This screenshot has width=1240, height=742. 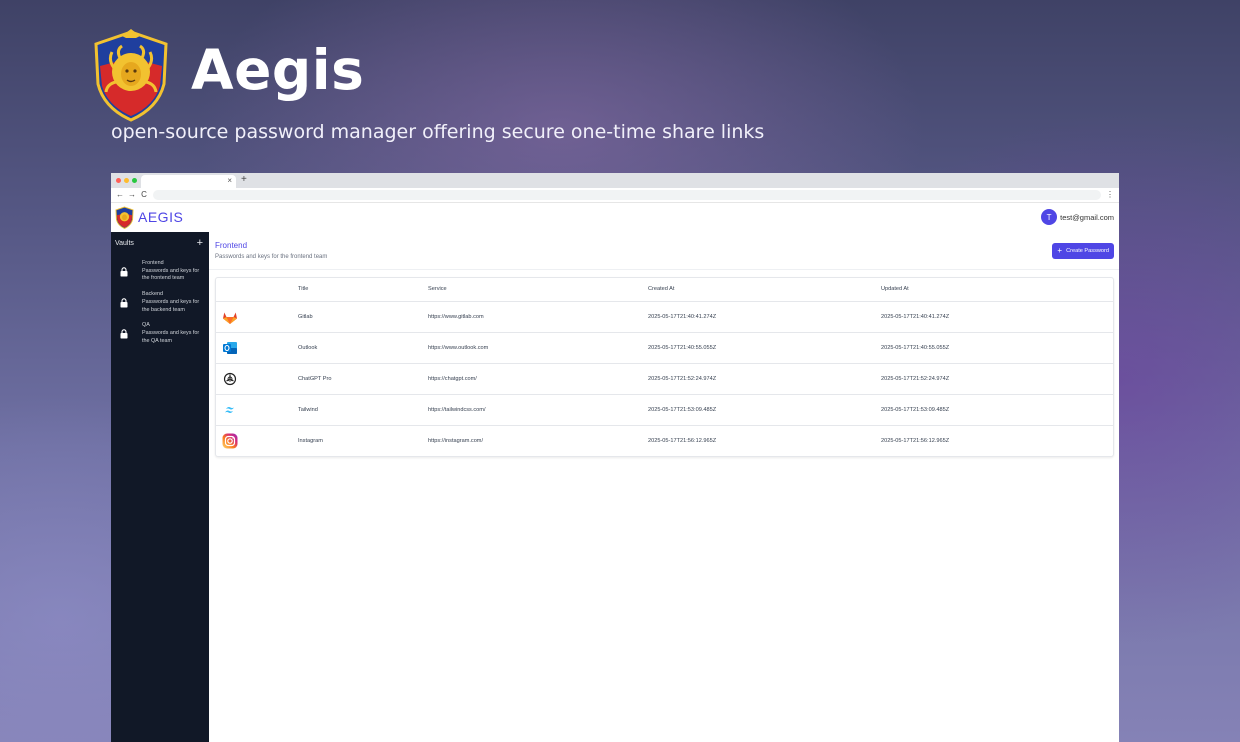 I want to click on cell-updated: 2025-05-17T21:40:55.055Z, so click(x=997, y=348).